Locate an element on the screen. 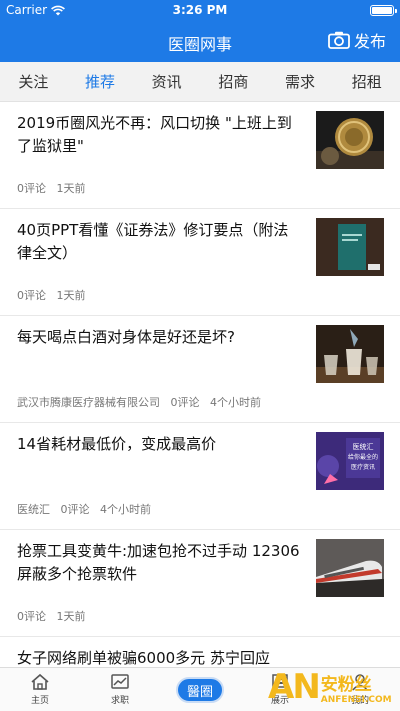  tab-demand: 需求 is located at coordinates (300, 82).